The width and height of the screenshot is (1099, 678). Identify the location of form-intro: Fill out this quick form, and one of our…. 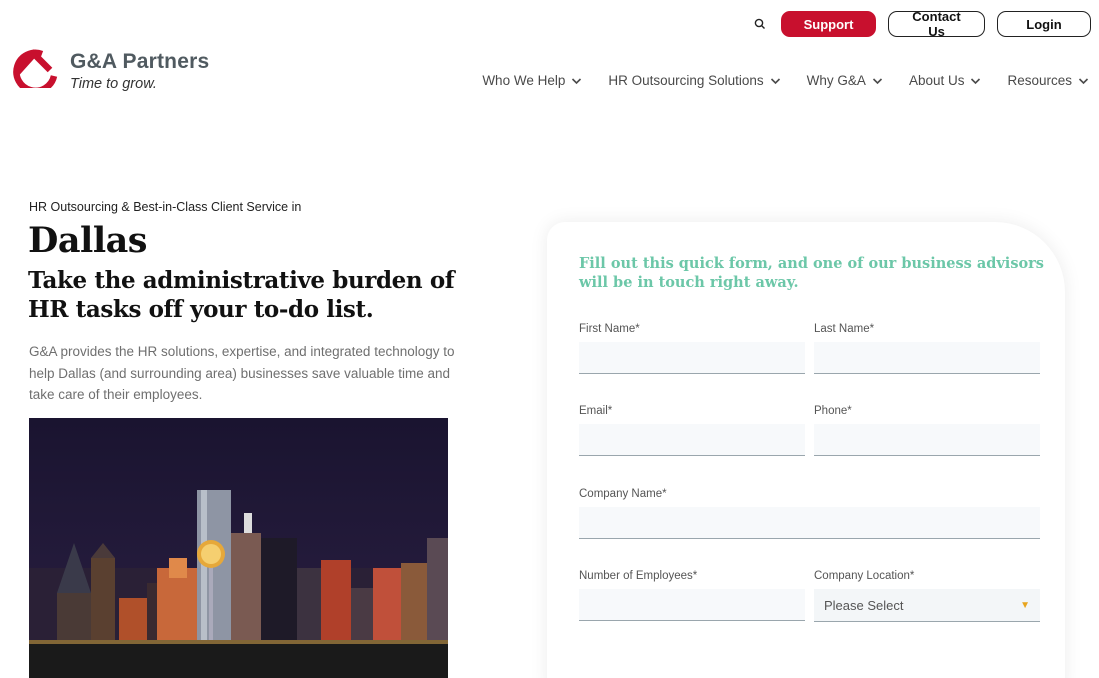
(811, 273).